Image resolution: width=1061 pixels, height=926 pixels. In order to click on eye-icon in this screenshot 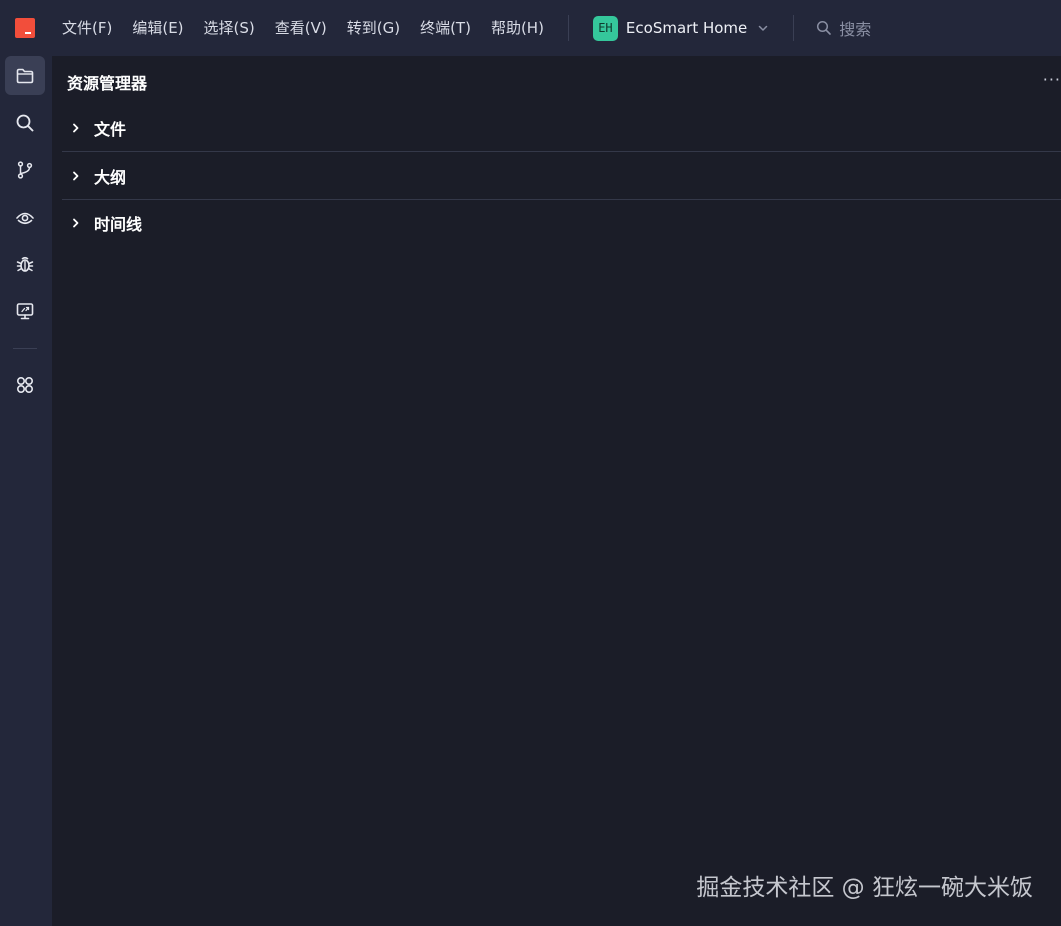, I will do `click(25, 218)`.